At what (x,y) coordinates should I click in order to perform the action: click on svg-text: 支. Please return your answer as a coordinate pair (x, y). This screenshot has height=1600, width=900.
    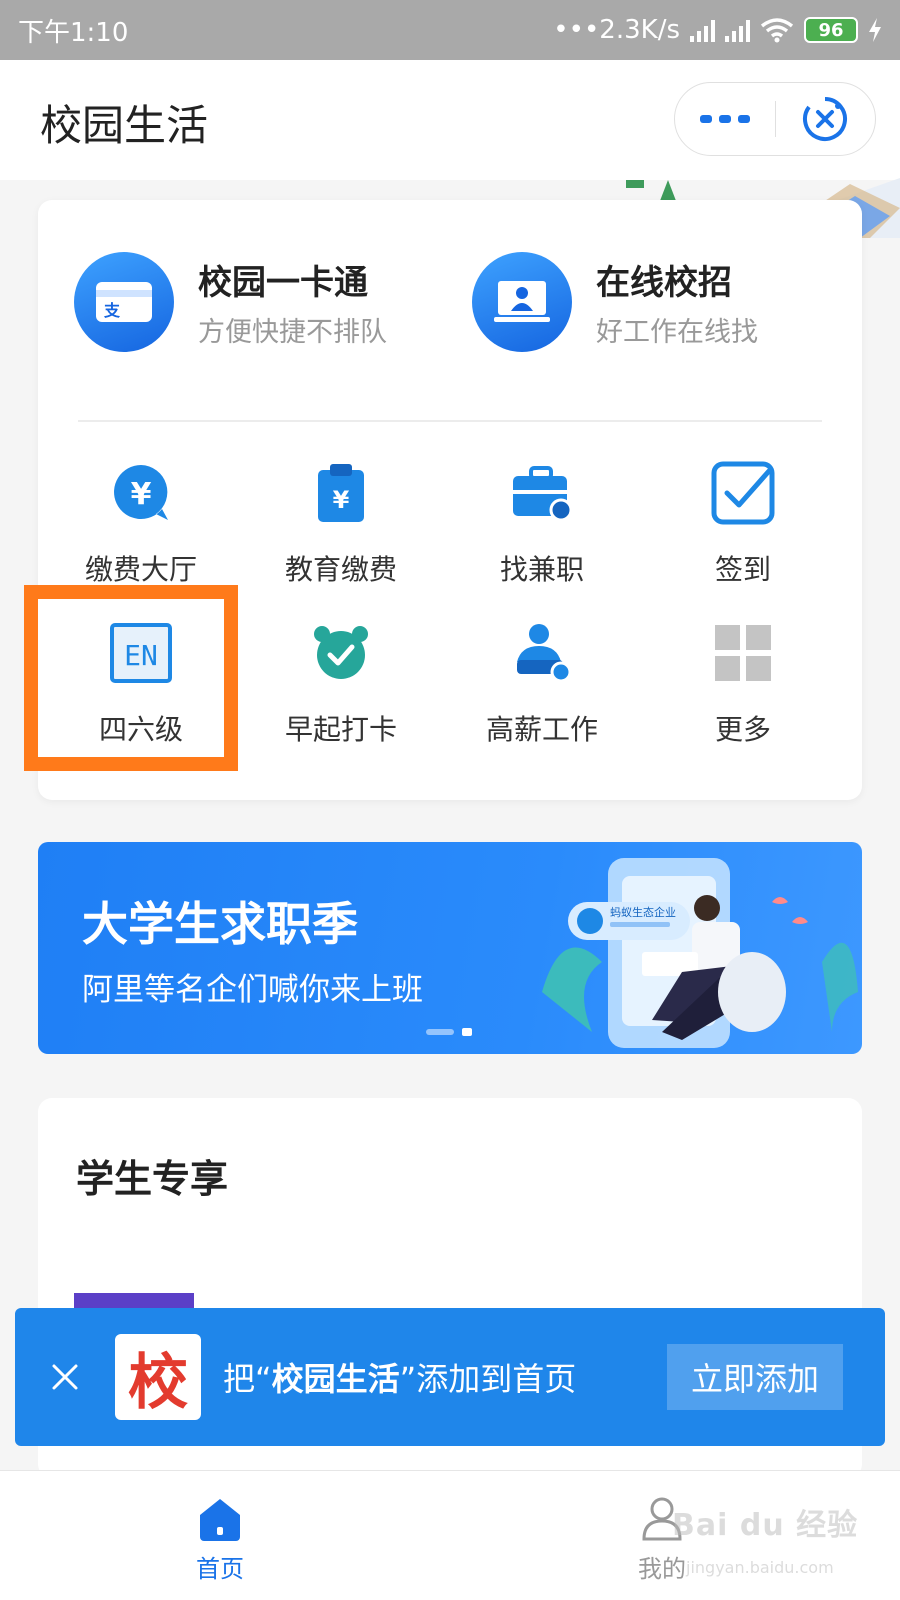
    Looking at the image, I should click on (112, 310).